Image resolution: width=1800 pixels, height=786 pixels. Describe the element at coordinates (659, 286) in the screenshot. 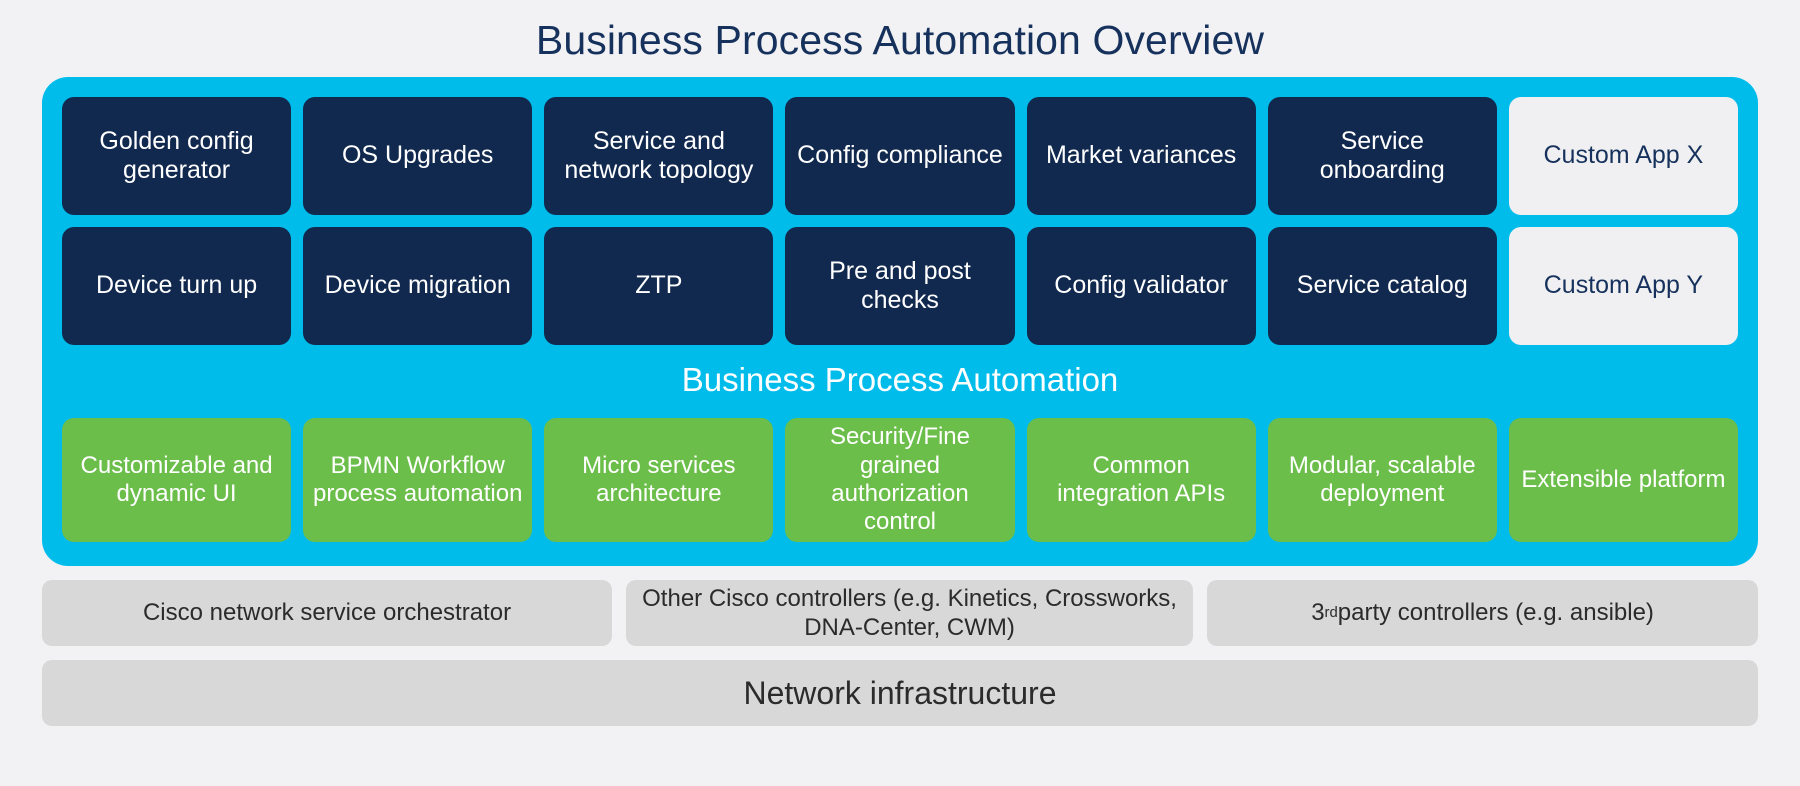

I see `app-card-ztp: ZTP` at that location.